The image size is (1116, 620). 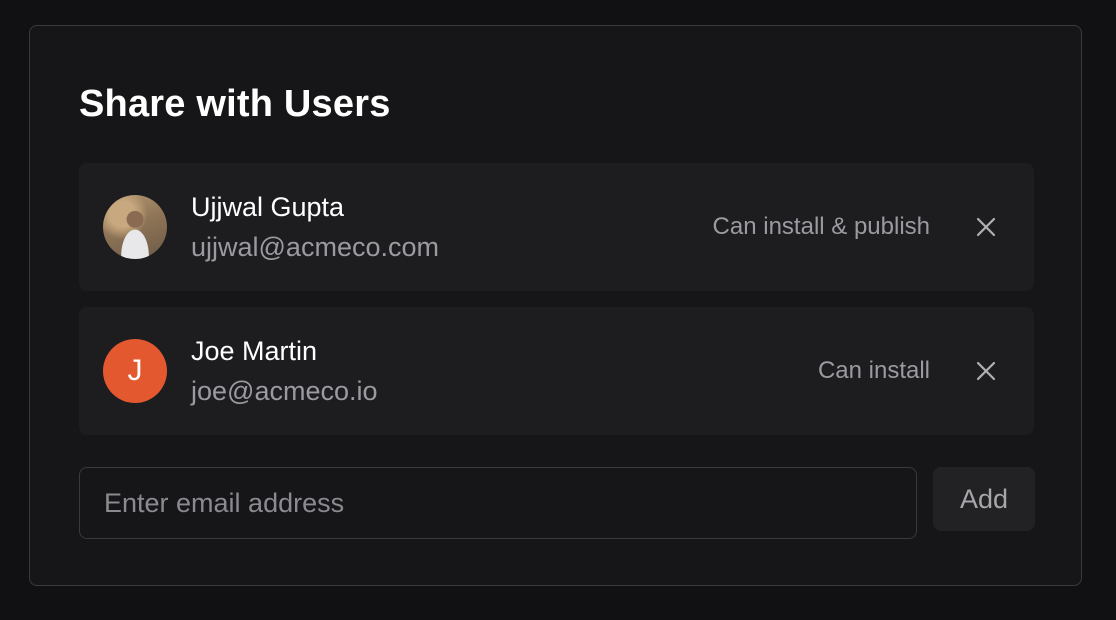 I want to click on user-name: Ujjwal Gupta, so click(x=268, y=207).